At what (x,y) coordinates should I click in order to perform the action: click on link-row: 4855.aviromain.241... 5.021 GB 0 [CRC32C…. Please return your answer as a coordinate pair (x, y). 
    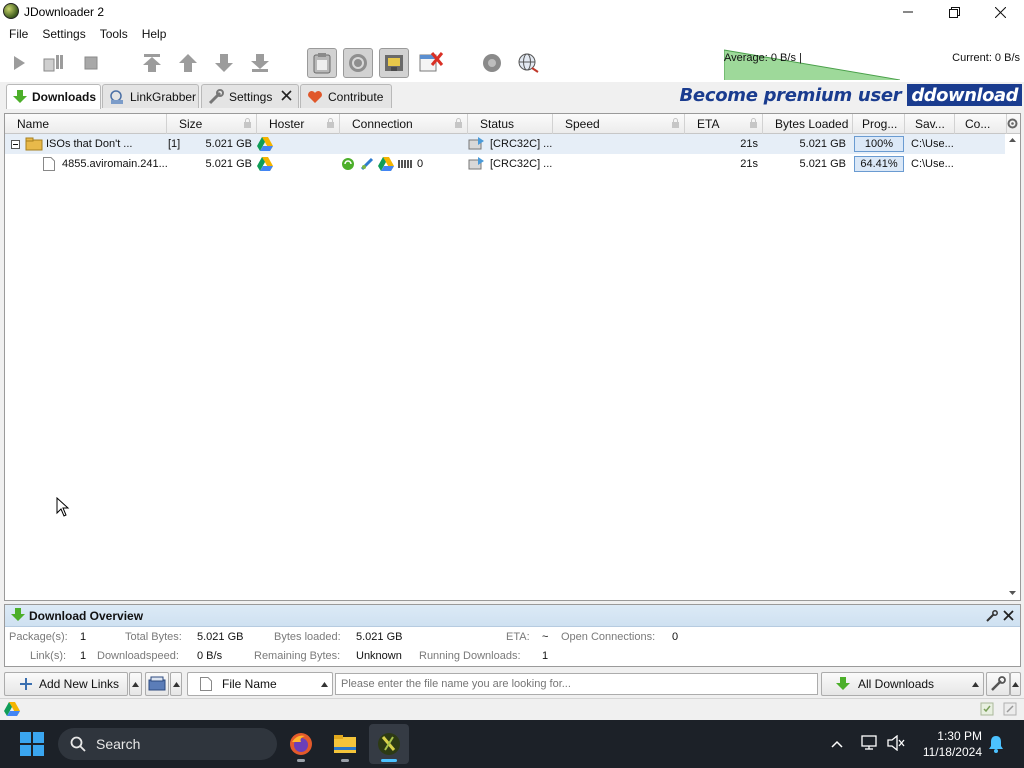
    Looking at the image, I should click on (505, 164).